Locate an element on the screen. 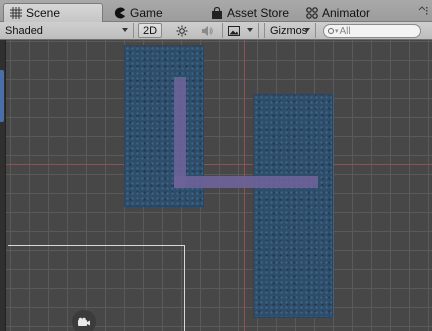 The width and height of the screenshot is (432, 331). tab-animator: Animator is located at coordinates (338, 12).